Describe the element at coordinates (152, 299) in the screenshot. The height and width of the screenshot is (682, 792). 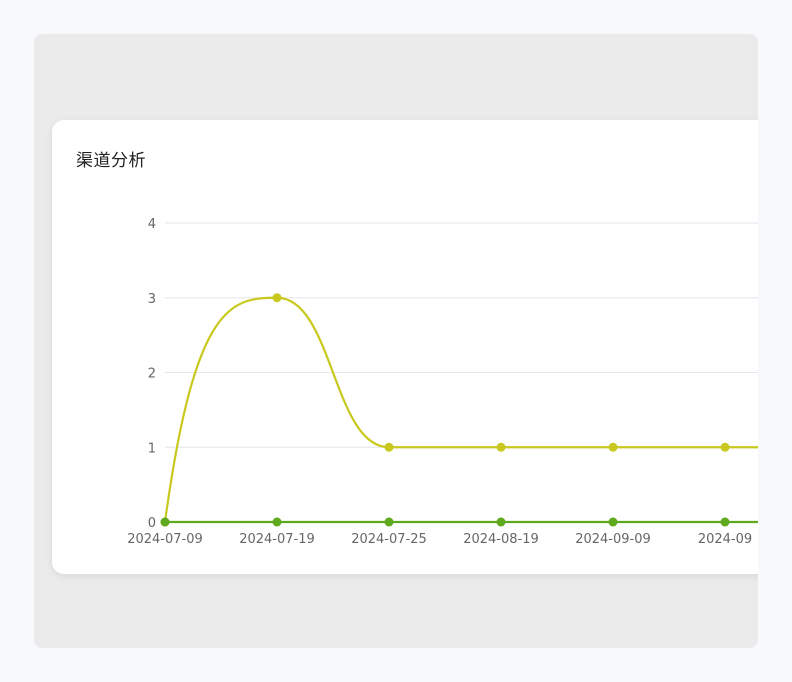
I see `y-tick-label: 3` at that location.